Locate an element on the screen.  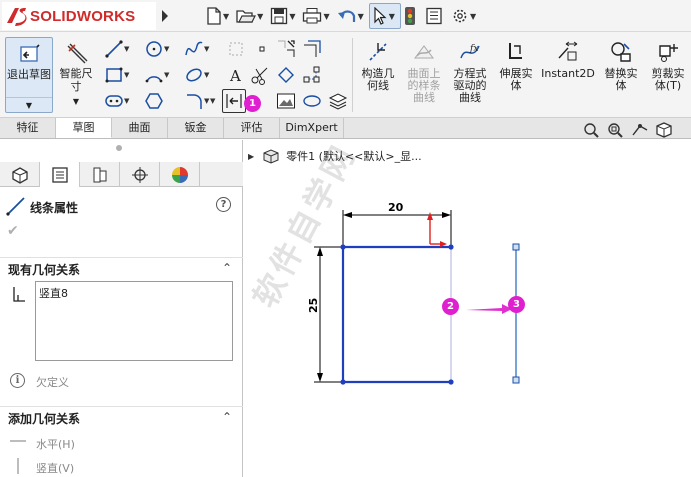
surface-spline-button: 曲面上 的样条 曲线 is located at coordinates (424, 75).